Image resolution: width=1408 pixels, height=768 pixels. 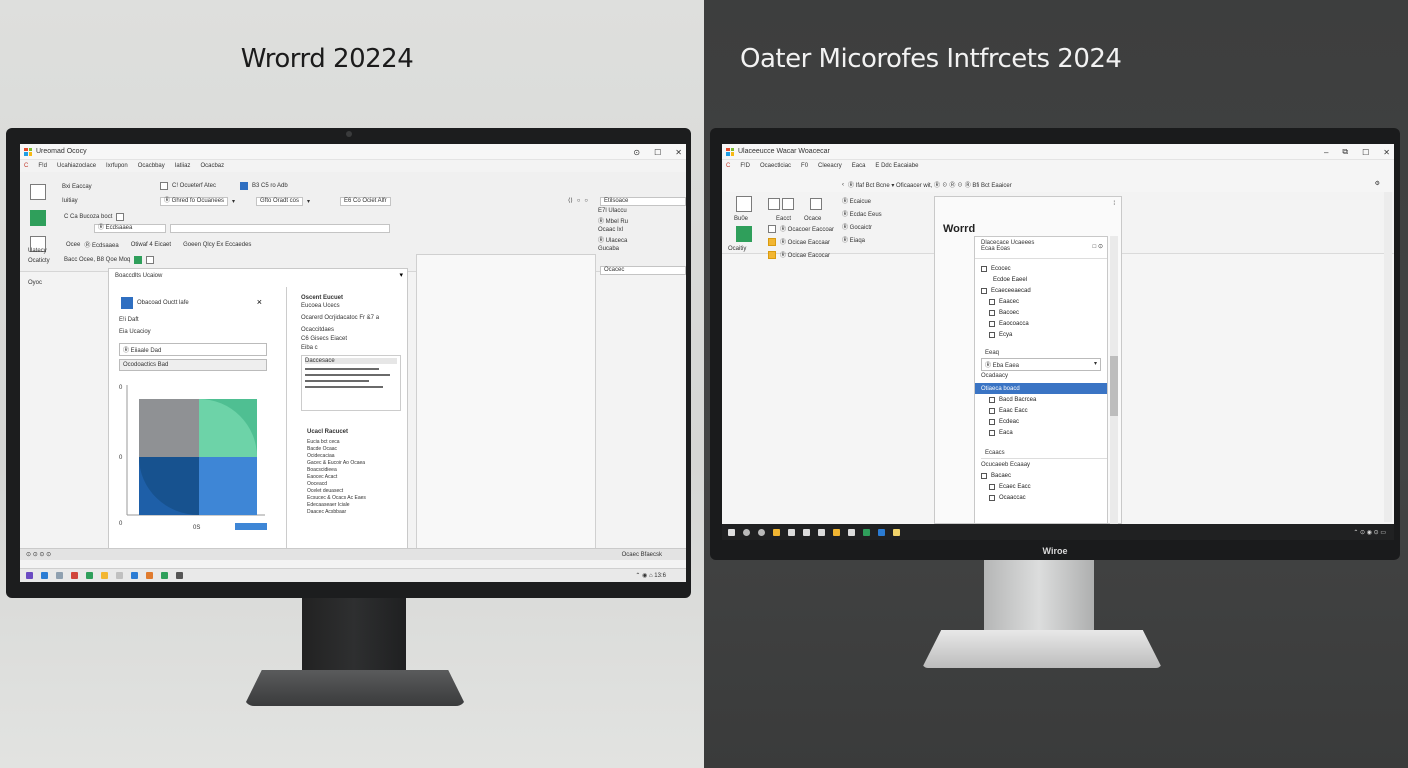 I want to click on menu-item-6: Ocacbaz, so click(x=212, y=166).